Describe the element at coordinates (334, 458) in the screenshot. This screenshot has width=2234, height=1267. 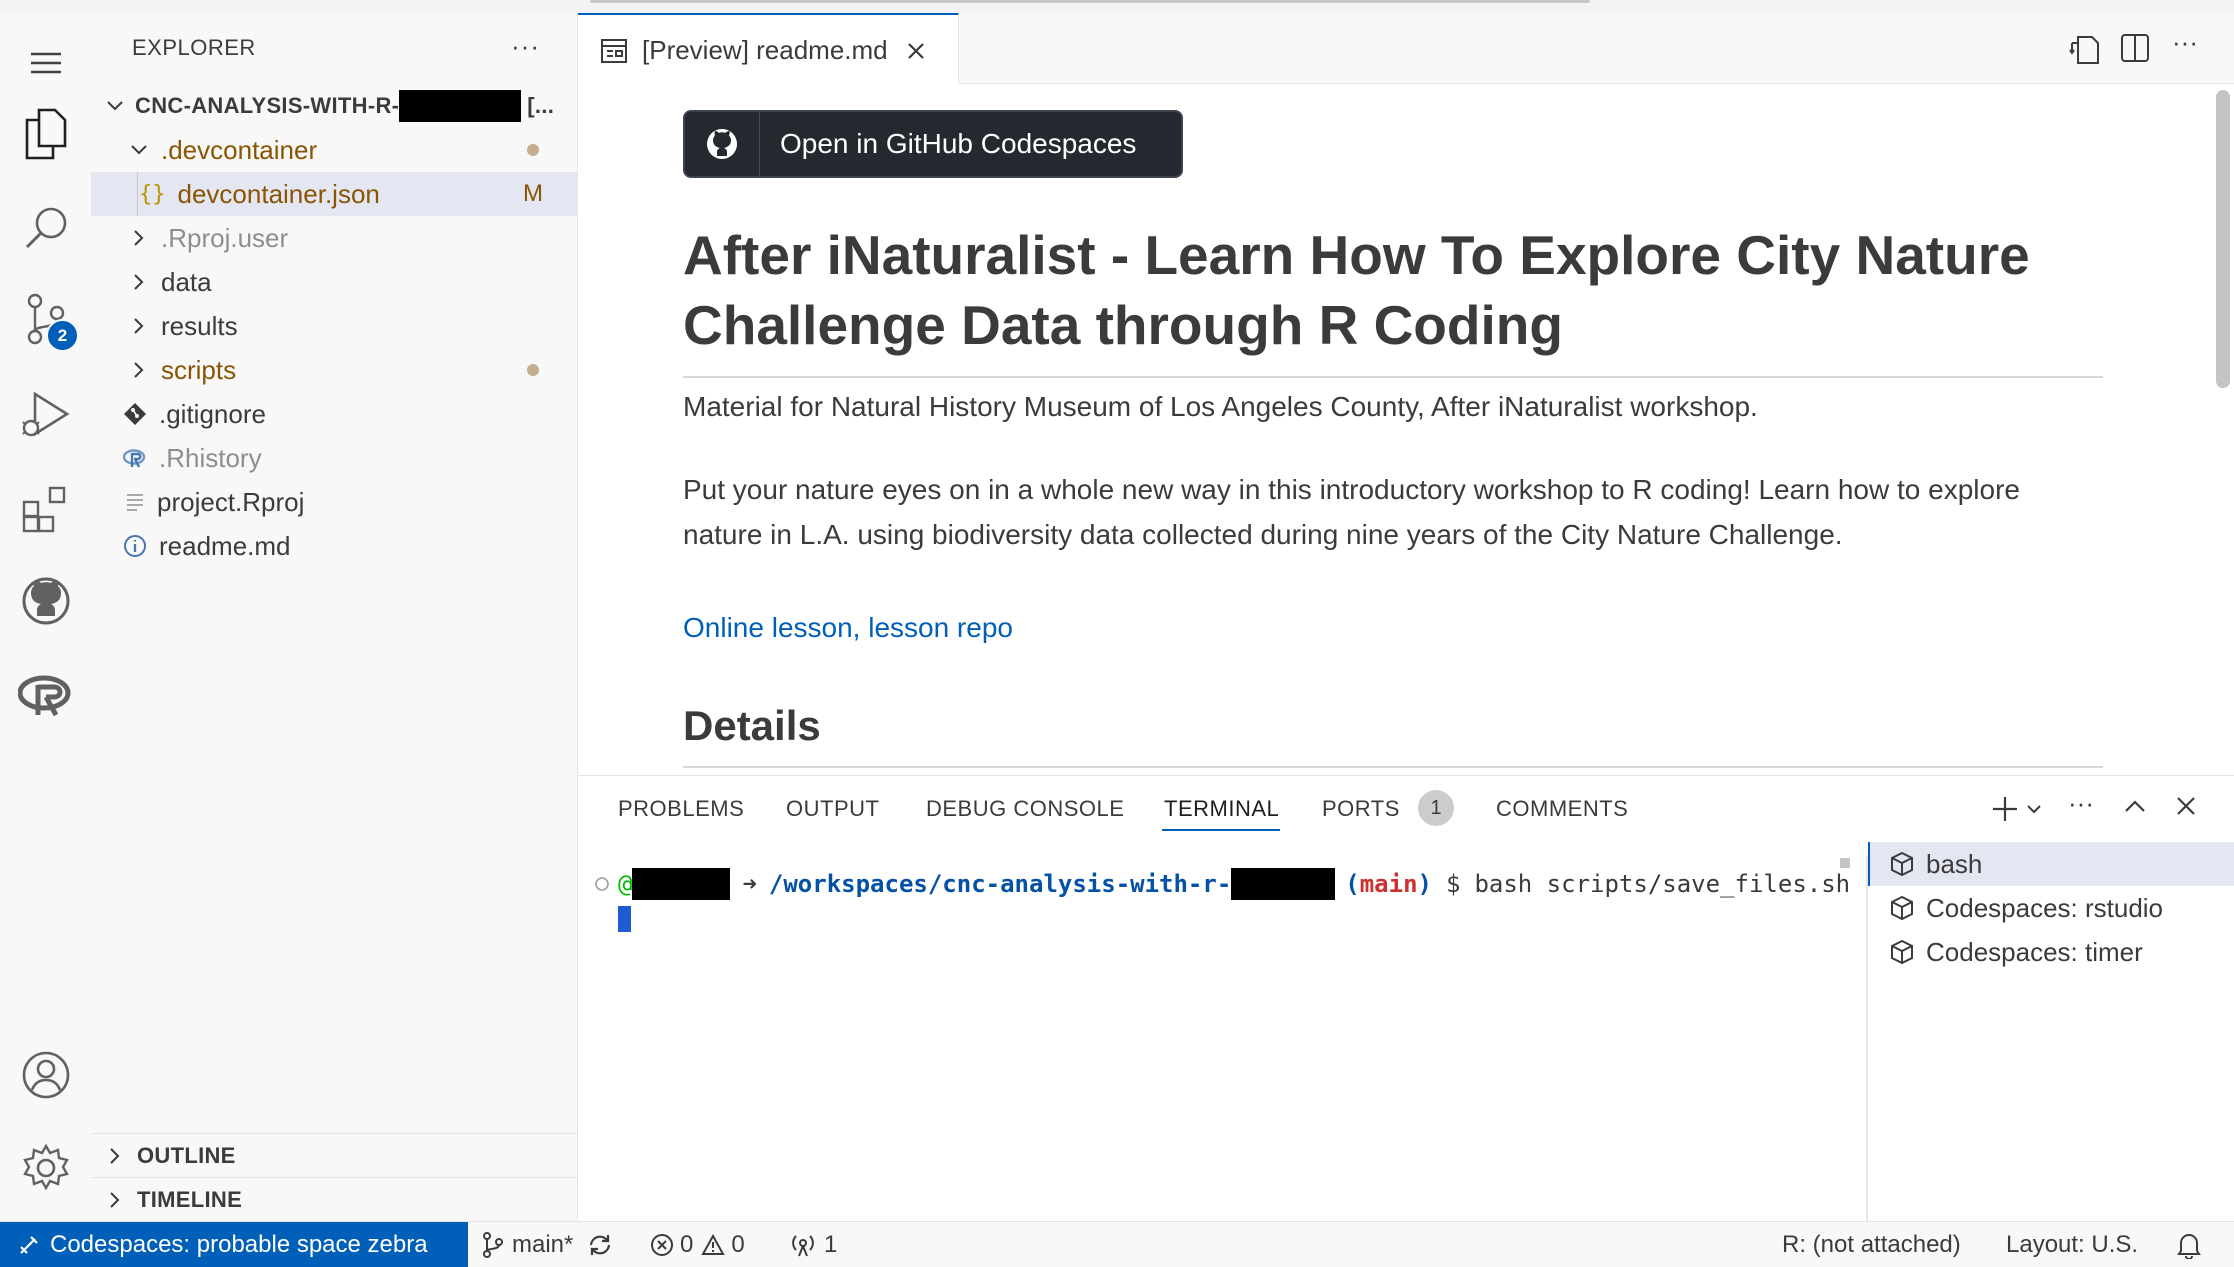
I see `tree-item-rhistory: .Rhistory` at that location.